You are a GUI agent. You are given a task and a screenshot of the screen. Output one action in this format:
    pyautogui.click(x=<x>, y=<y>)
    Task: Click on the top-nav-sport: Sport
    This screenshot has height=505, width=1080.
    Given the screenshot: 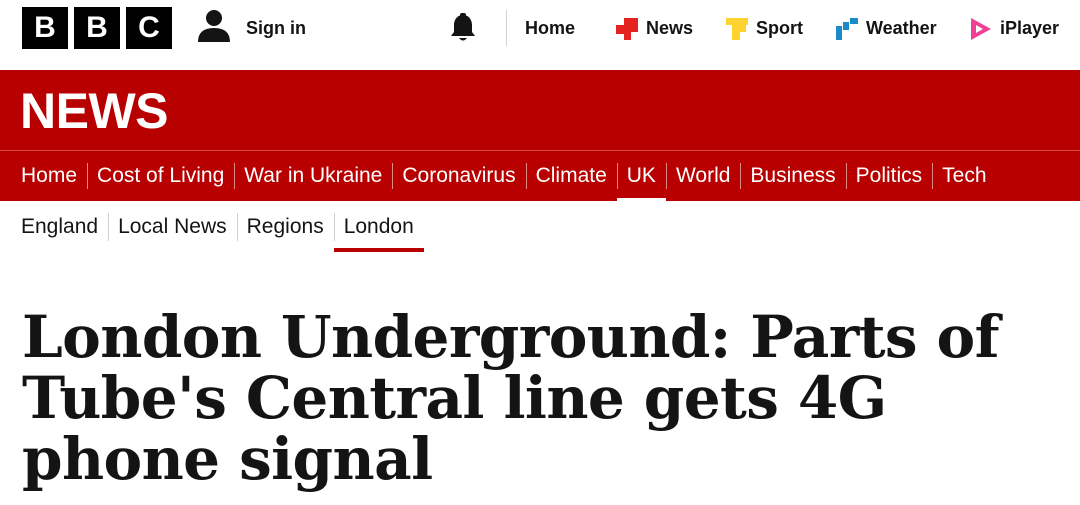 What is the action you would take?
    pyautogui.click(x=763, y=28)
    